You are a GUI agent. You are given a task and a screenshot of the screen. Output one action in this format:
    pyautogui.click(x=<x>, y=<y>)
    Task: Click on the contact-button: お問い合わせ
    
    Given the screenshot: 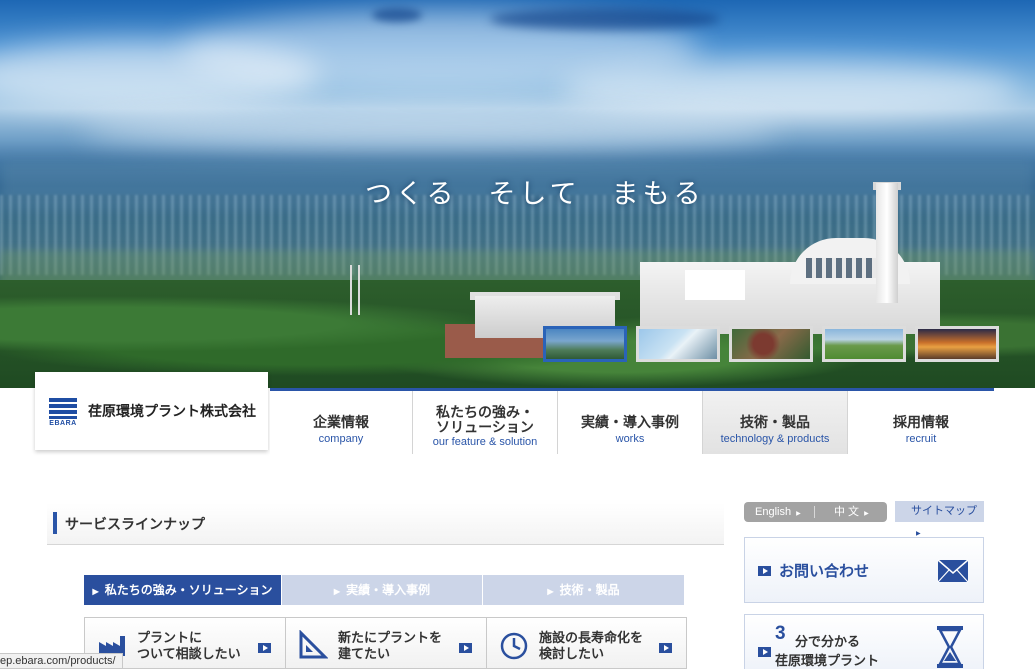 What is the action you would take?
    pyautogui.click(x=864, y=570)
    